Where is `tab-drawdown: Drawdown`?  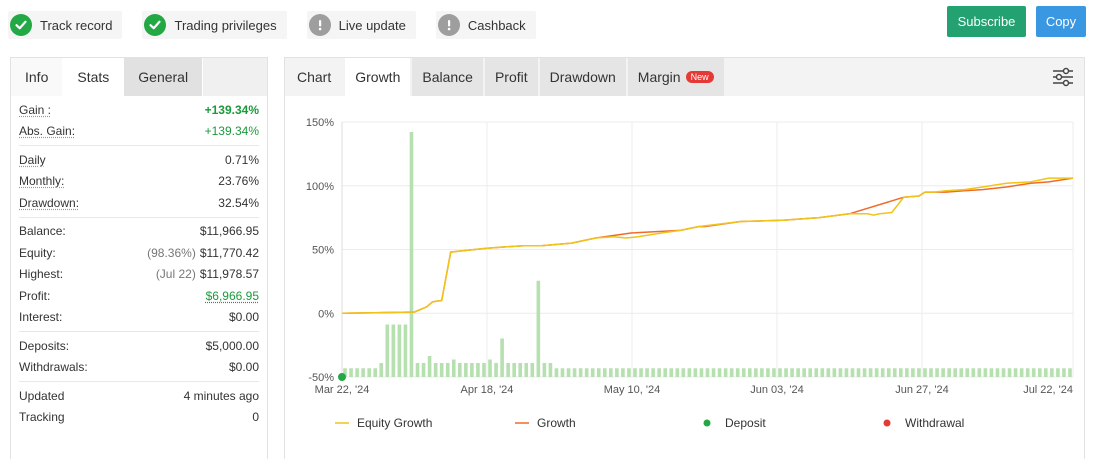 tab-drawdown: Drawdown is located at coordinates (582, 77).